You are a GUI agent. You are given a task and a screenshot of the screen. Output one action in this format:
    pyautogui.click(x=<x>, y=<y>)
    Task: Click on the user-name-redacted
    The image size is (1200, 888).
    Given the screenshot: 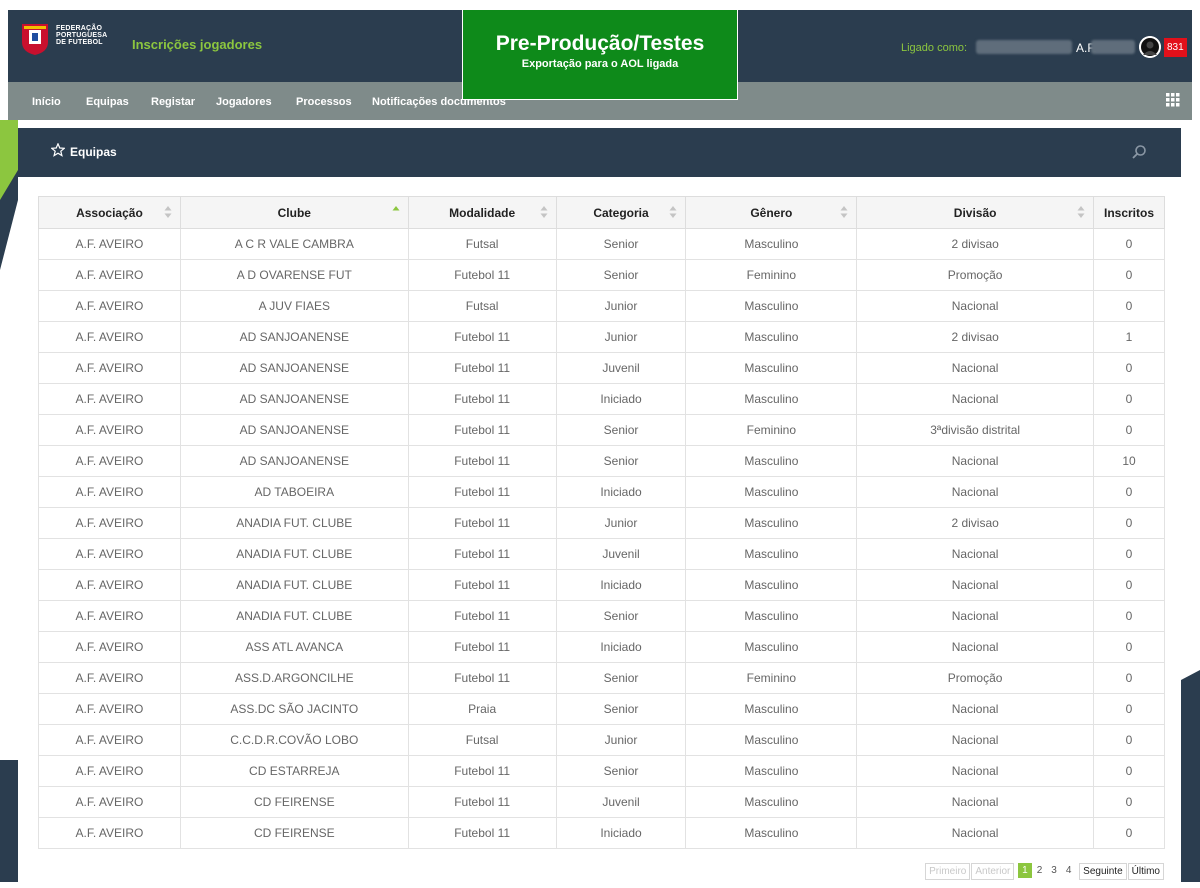 What is the action you would take?
    pyautogui.click(x=1024, y=47)
    